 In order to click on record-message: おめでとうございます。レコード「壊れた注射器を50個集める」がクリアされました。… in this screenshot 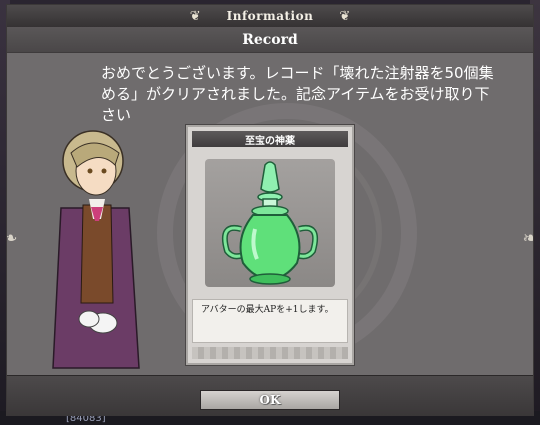, I will do `click(297, 94)`.